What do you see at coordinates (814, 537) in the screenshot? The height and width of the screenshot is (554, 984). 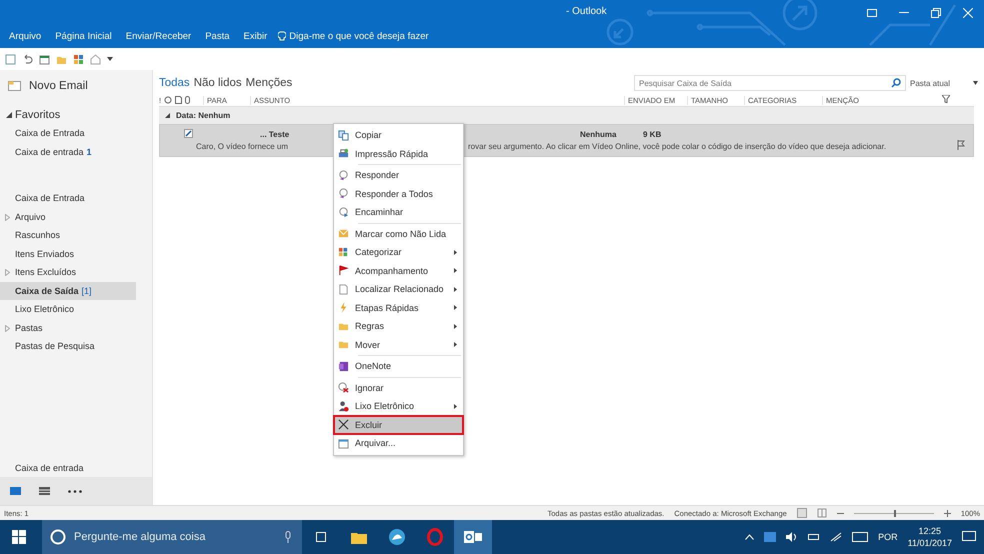 I see `battery-icon` at bounding box center [814, 537].